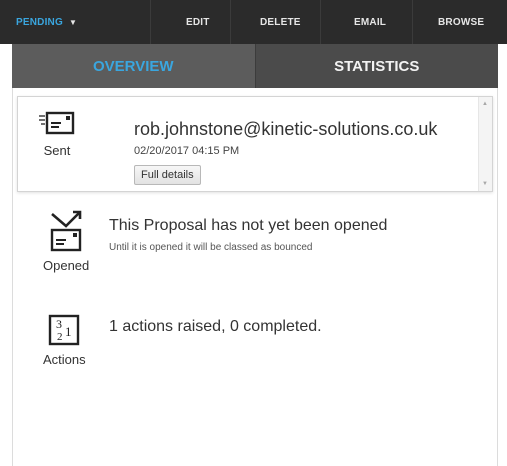  I want to click on scroll-up-icon: ▲, so click(485, 104).